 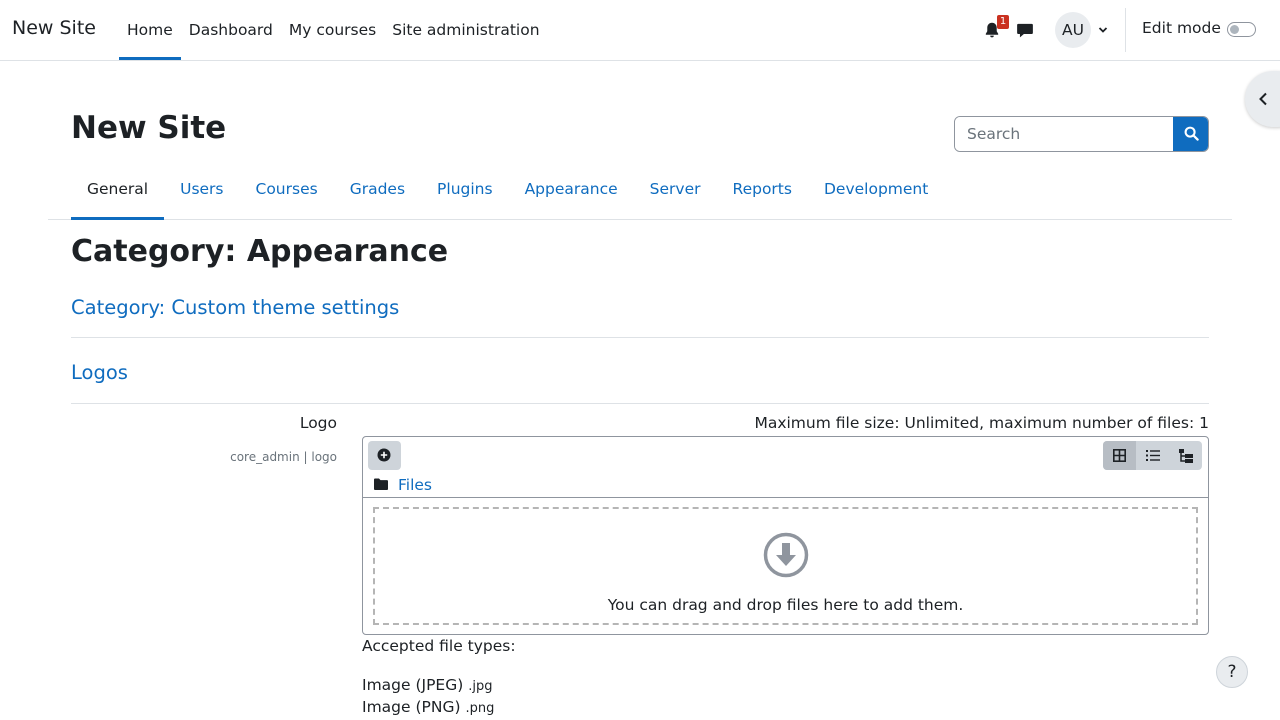 I want to click on add-file-button, so click(x=384, y=455).